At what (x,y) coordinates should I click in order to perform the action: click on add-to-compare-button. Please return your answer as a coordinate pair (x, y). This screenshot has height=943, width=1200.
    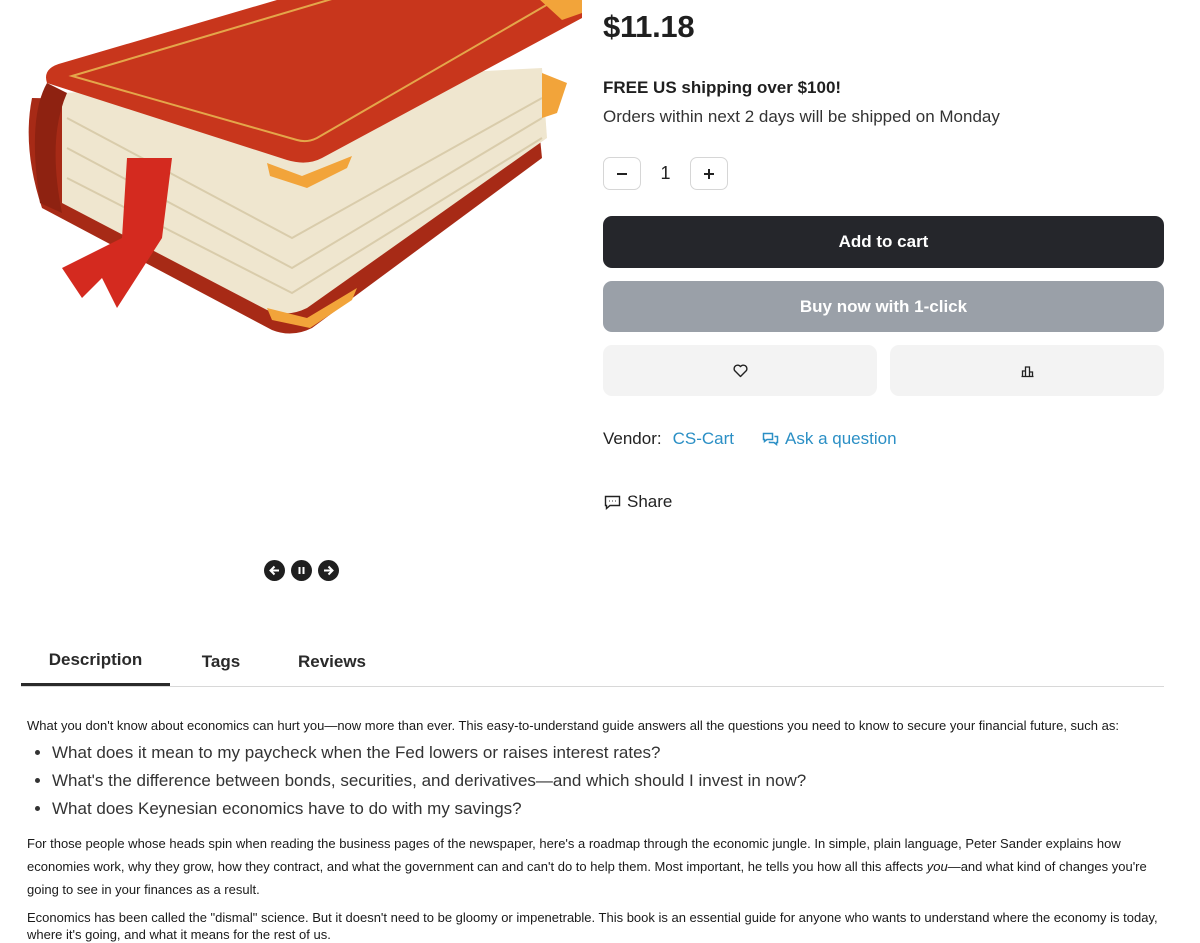
    Looking at the image, I should click on (1027, 370).